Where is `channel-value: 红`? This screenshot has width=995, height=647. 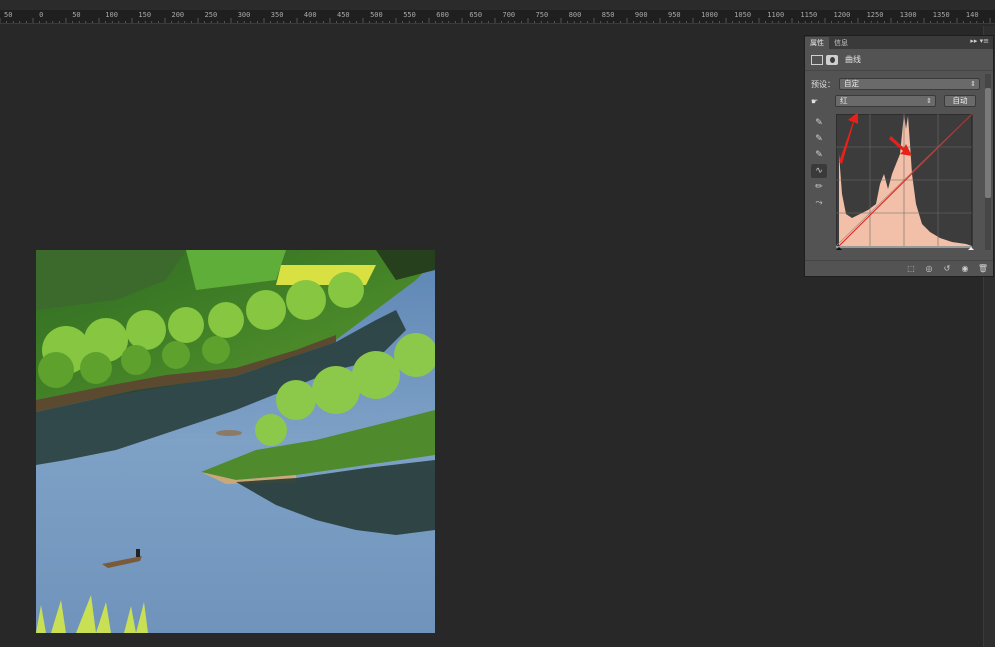
channel-value: 红 is located at coordinates (844, 100).